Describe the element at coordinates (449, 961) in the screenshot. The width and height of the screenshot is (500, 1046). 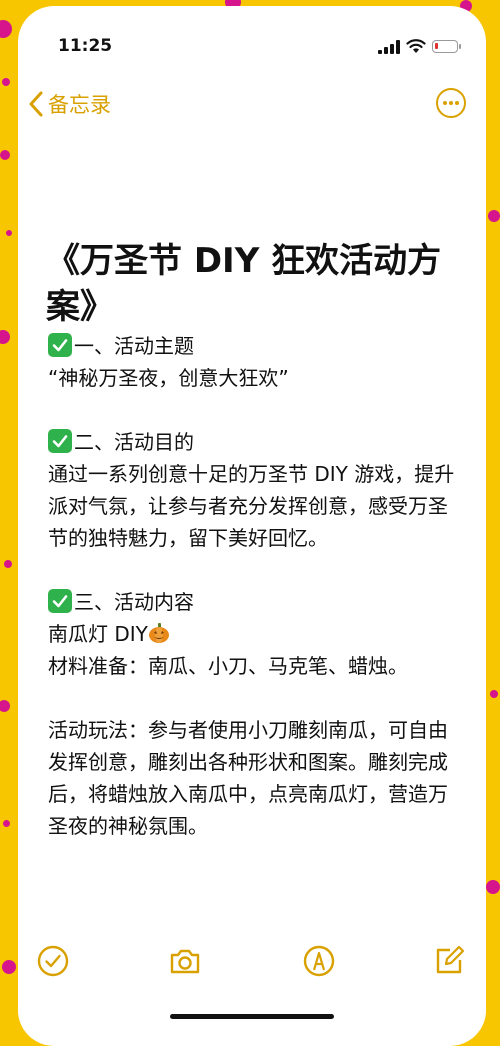
I see `compose-icon` at that location.